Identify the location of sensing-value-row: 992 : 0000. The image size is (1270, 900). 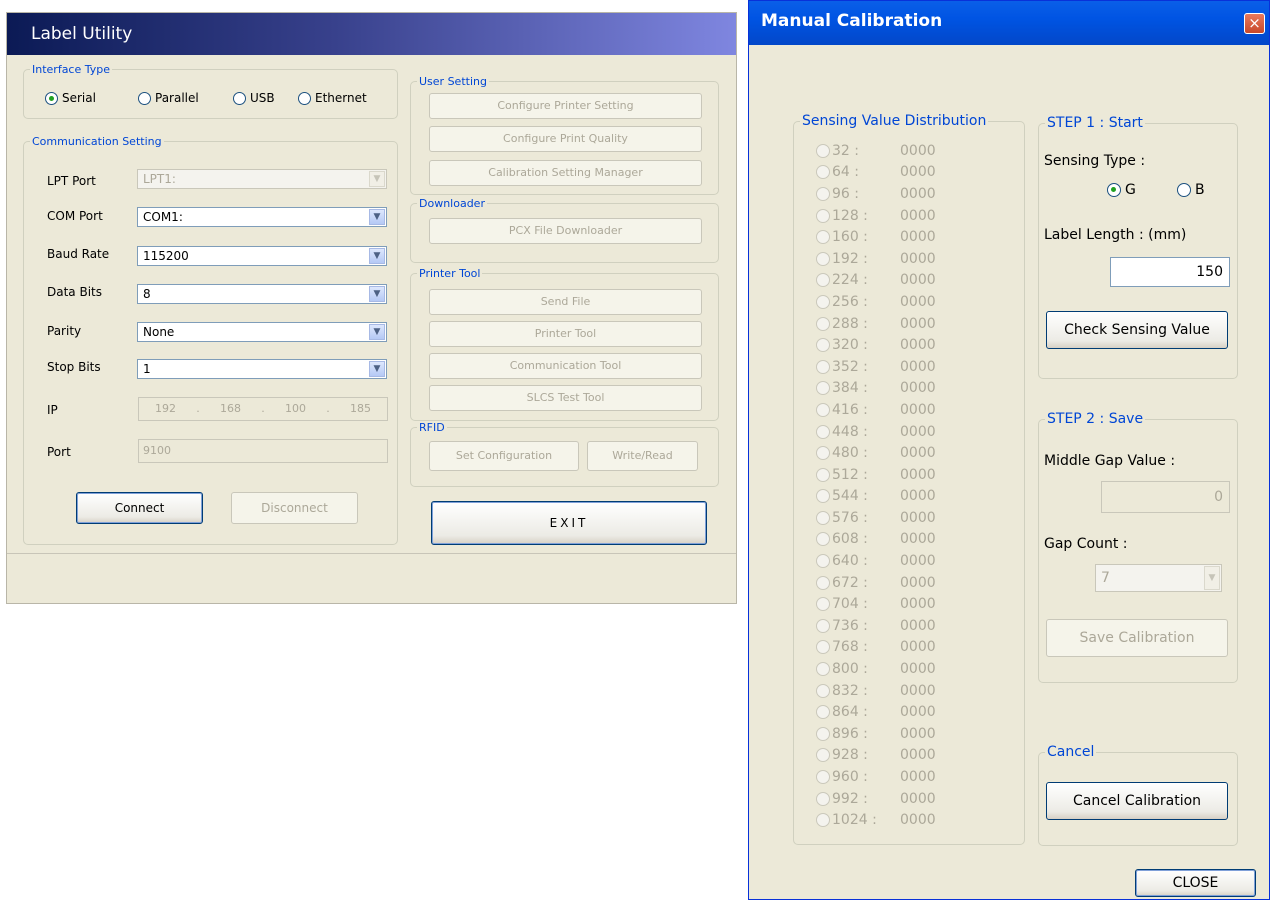
(901, 799).